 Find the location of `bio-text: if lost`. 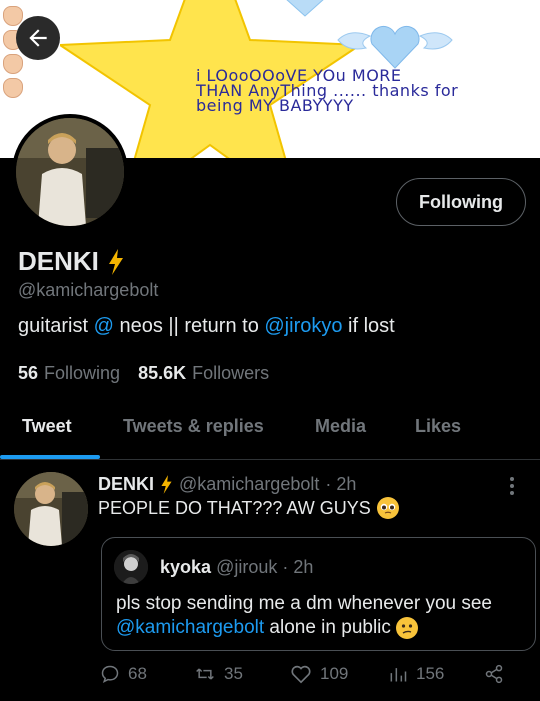

bio-text: if lost is located at coordinates (368, 326).